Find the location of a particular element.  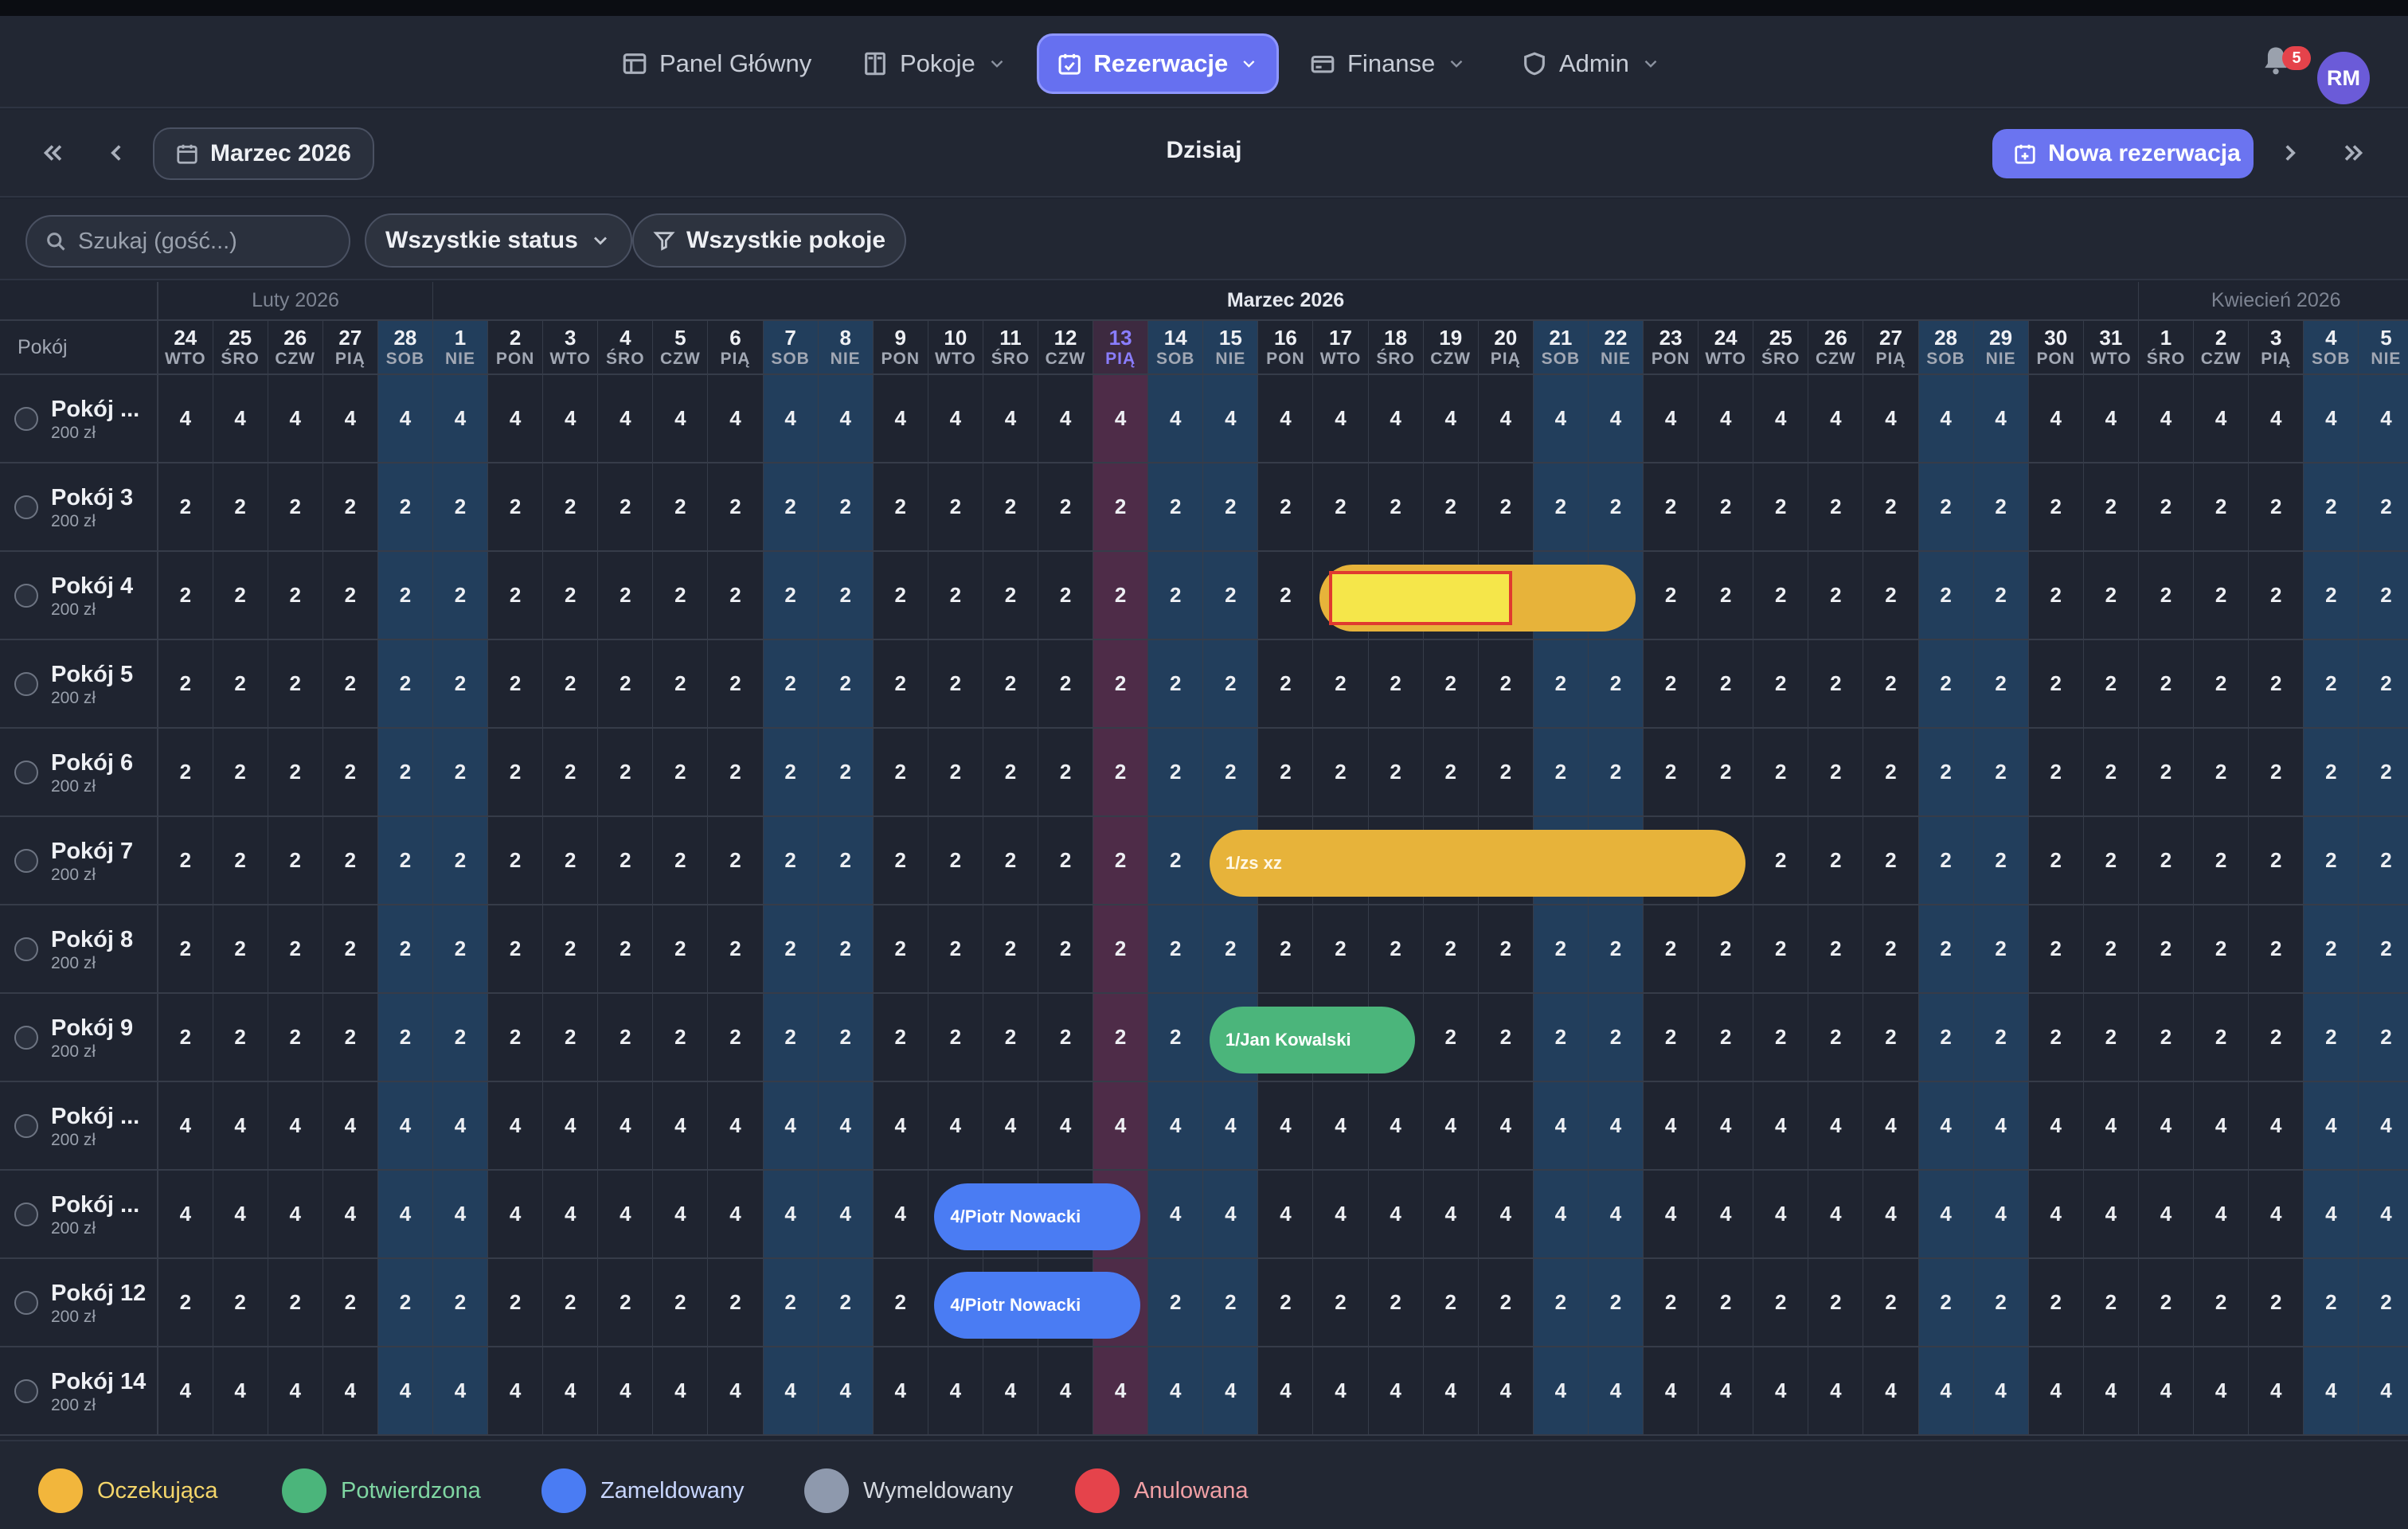

search-input is located at coordinates (205, 241).